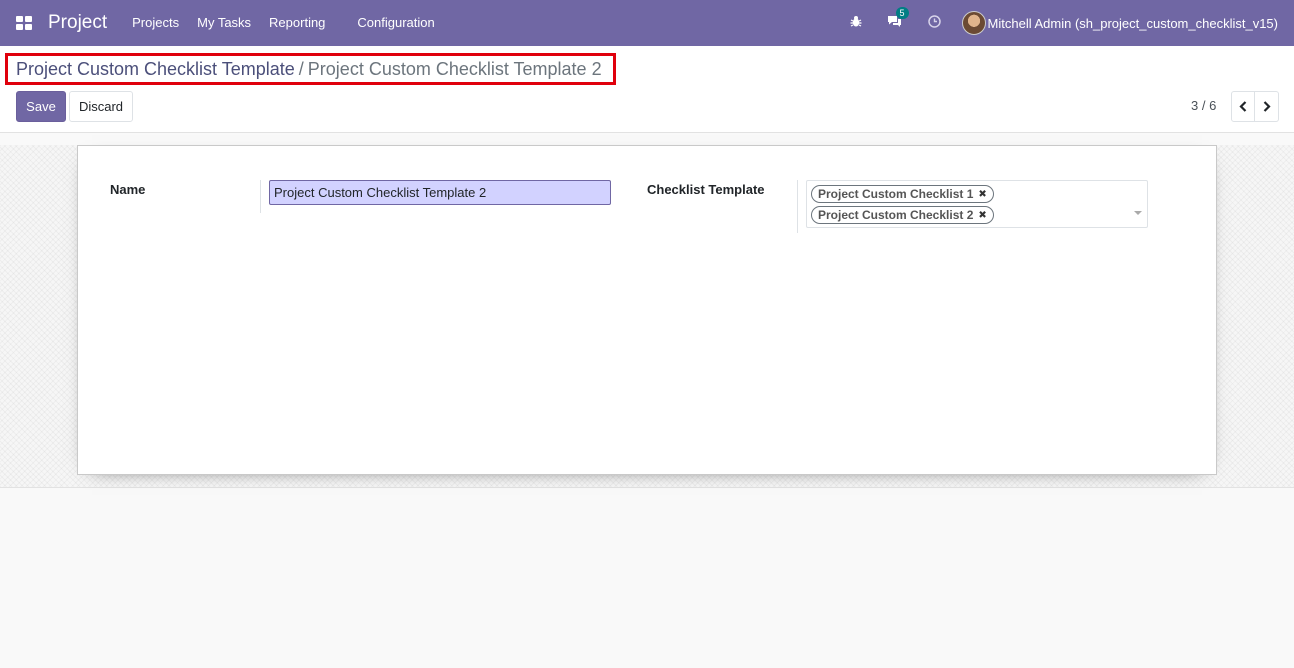 This screenshot has height=668, width=1294. I want to click on checklist-tag: Project Custom Checklist 2 ✖, so click(902, 215).